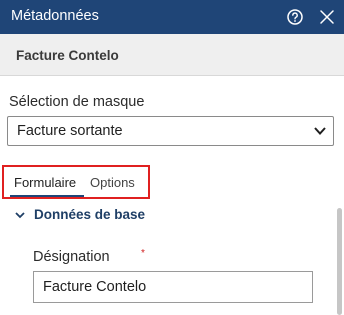 The width and height of the screenshot is (344, 315). I want to click on document-bar: Facture Contelo, so click(172, 55).